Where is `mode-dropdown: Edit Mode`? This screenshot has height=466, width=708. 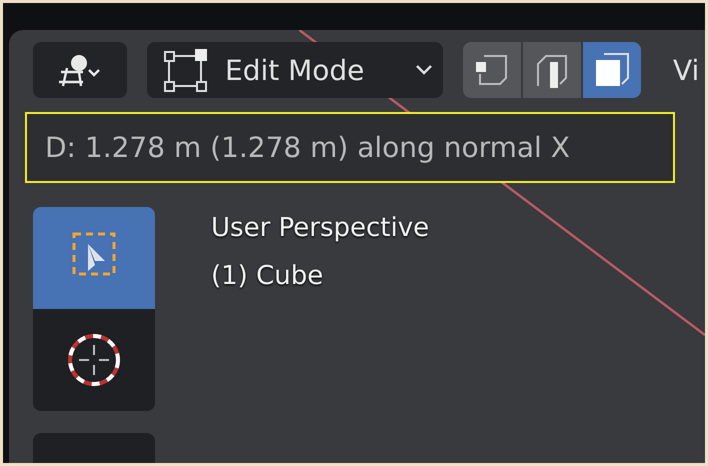
mode-dropdown: Edit Mode is located at coordinates (295, 70).